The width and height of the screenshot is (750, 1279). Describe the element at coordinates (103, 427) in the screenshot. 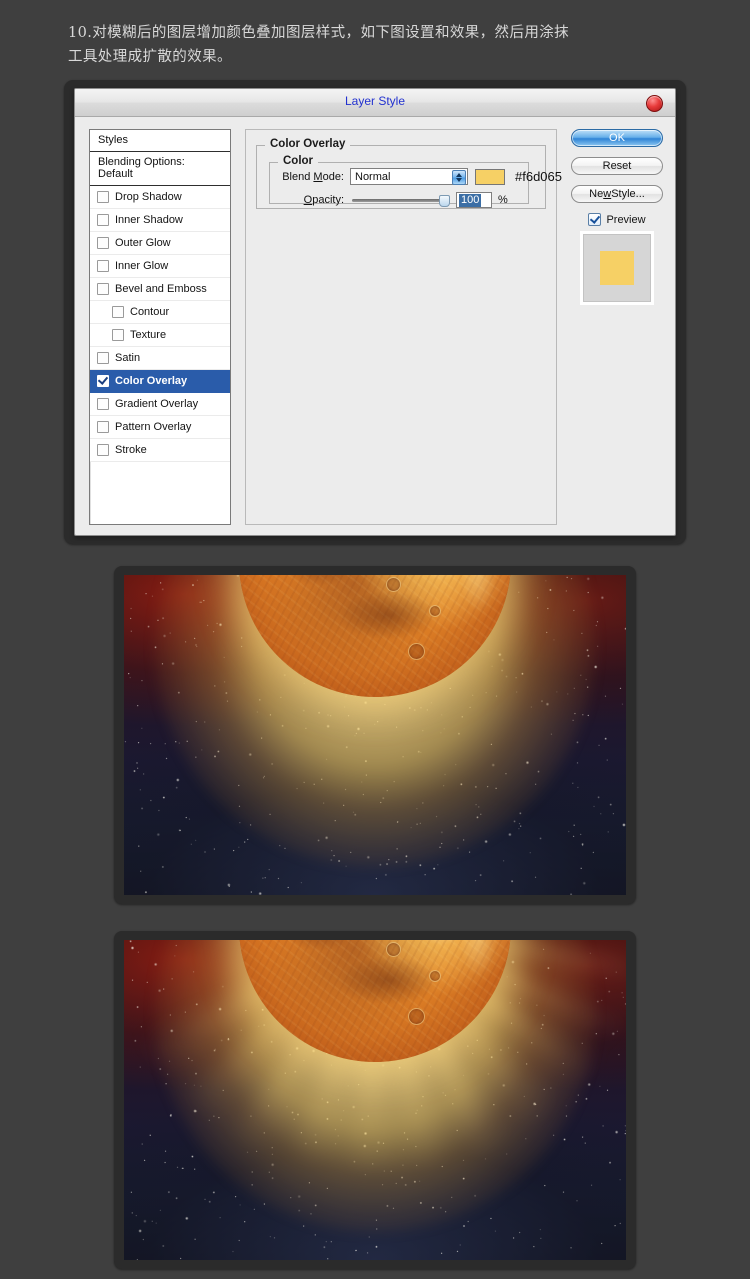

I see `checkbox-pattern-overlay` at that location.